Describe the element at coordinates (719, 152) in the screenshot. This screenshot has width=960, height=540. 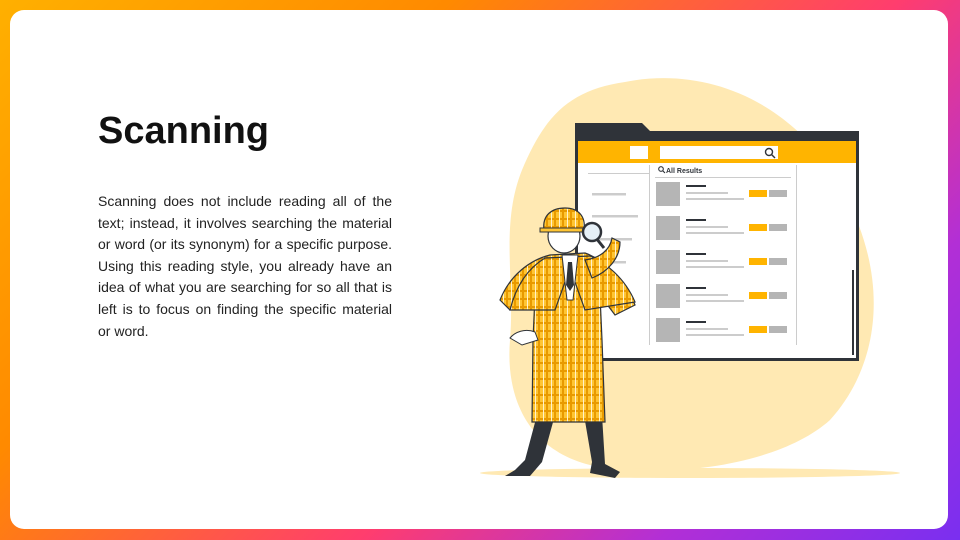
I see `browser-search-bar` at that location.